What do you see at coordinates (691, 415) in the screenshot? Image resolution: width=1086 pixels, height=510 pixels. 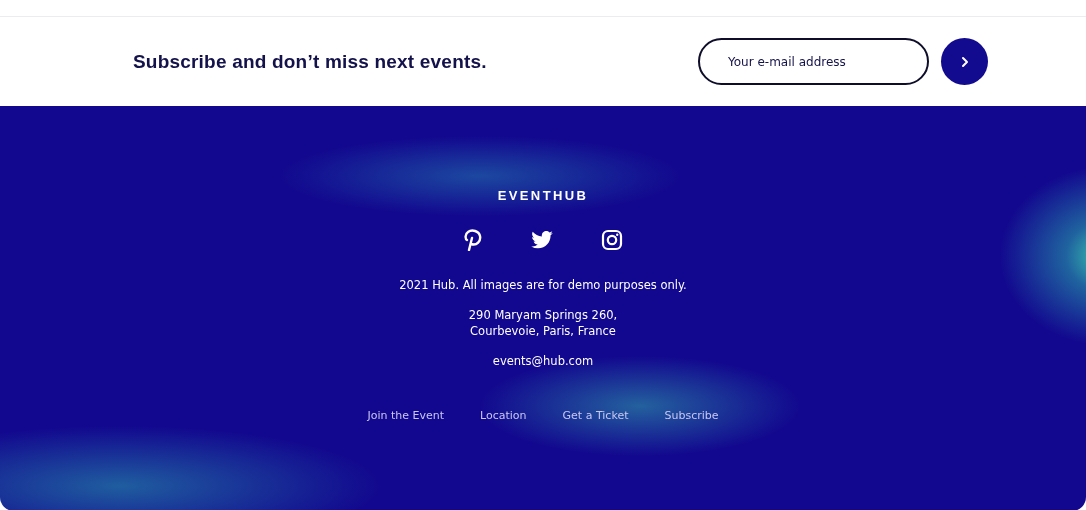 I see `footer-nav-link: Subscribe` at bounding box center [691, 415].